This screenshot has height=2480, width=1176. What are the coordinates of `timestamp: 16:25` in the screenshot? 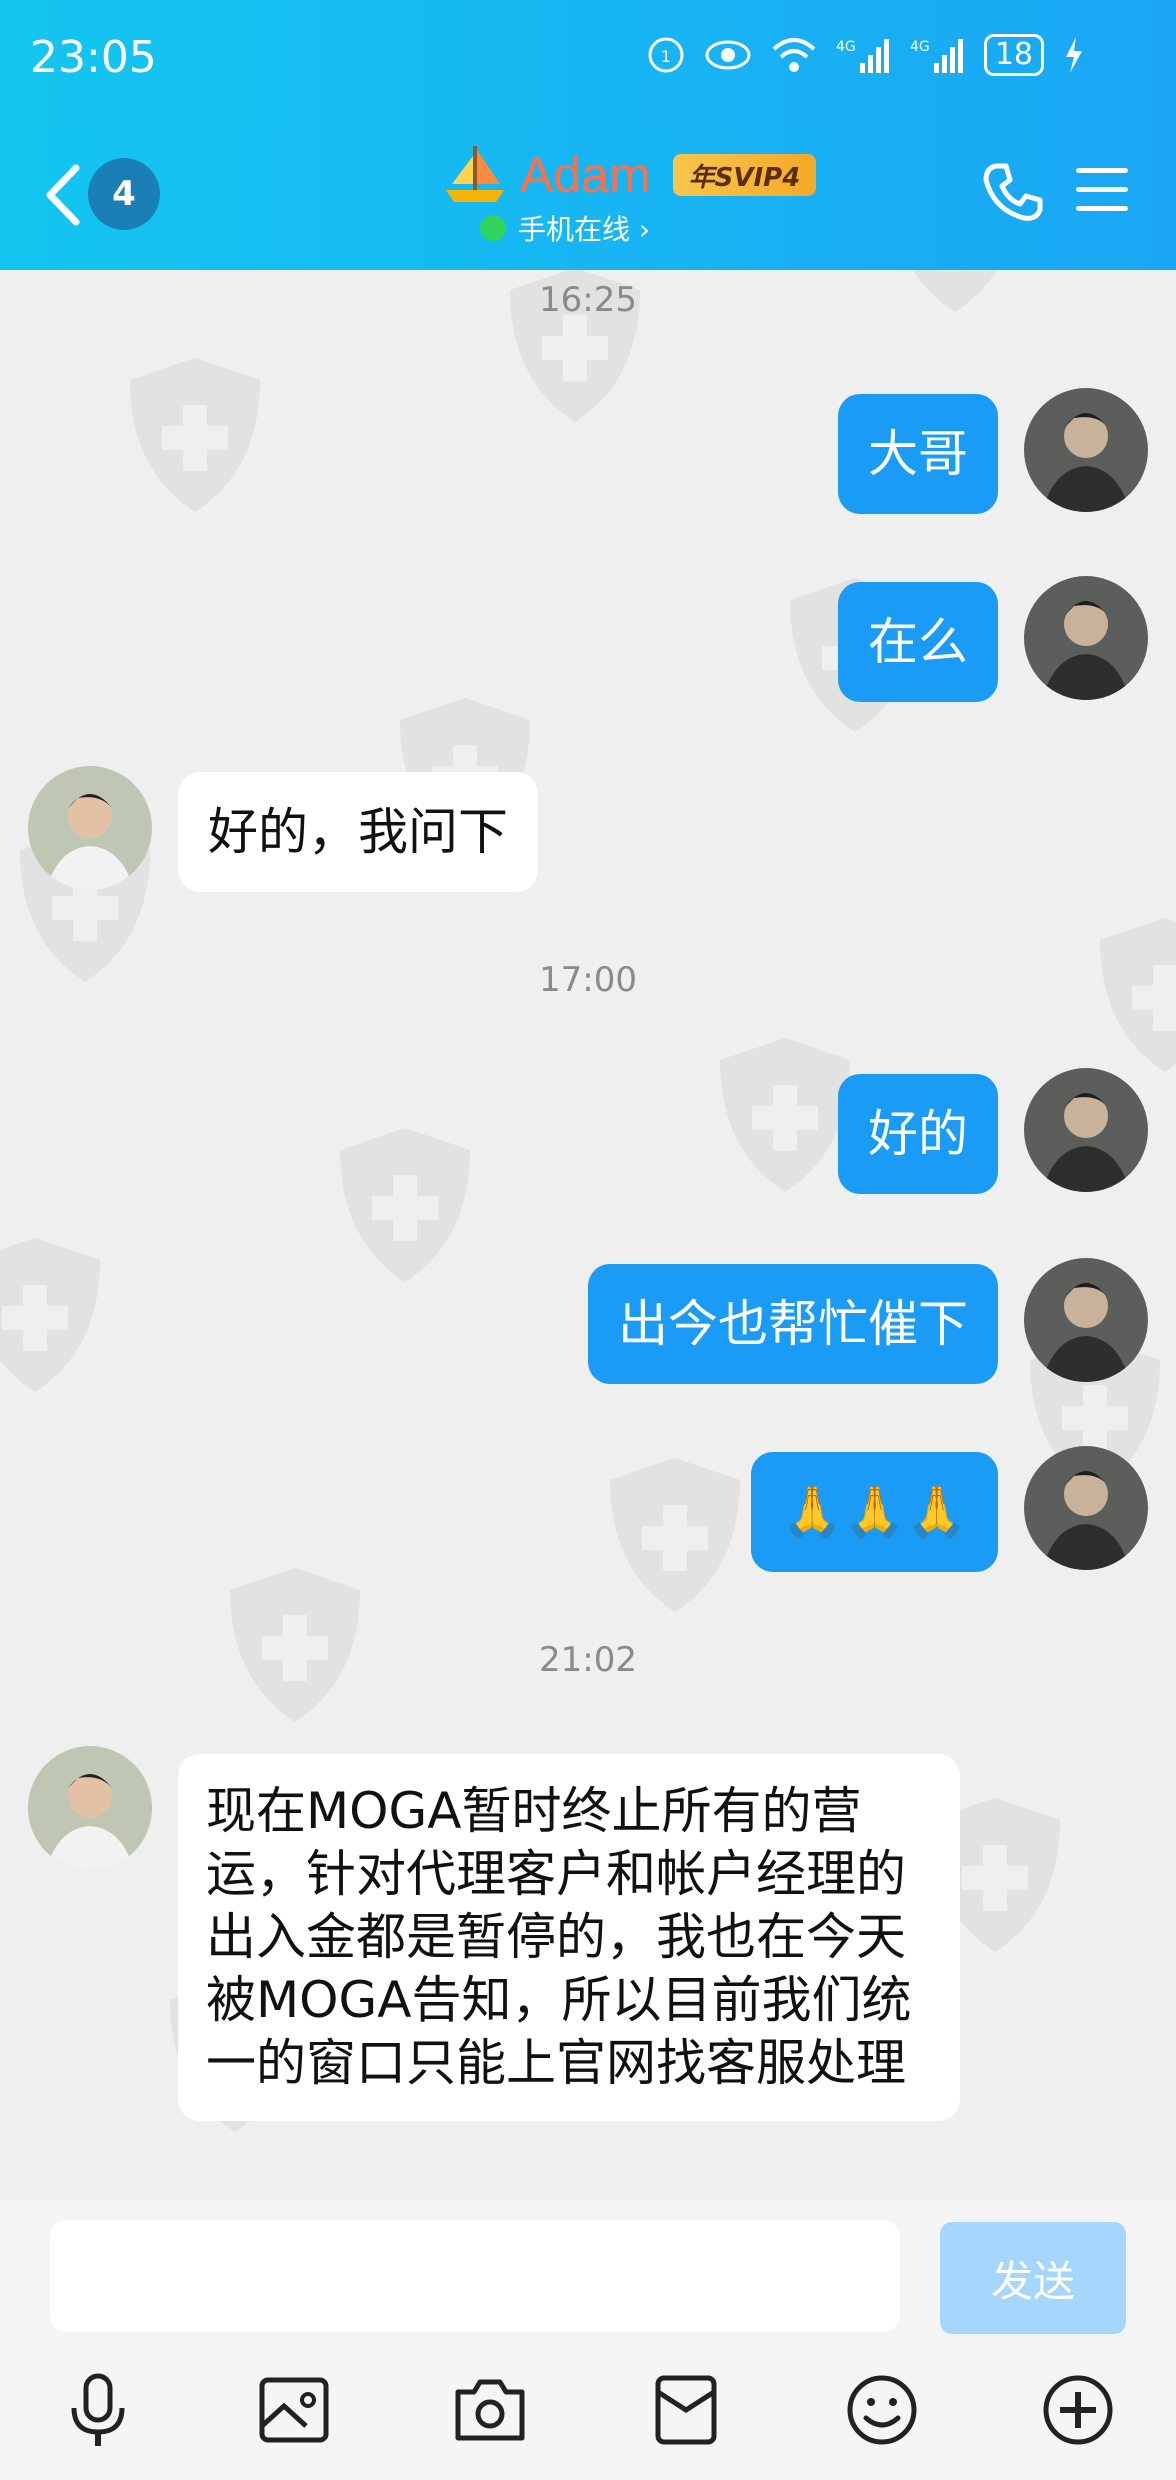 It's located at (588, 300).